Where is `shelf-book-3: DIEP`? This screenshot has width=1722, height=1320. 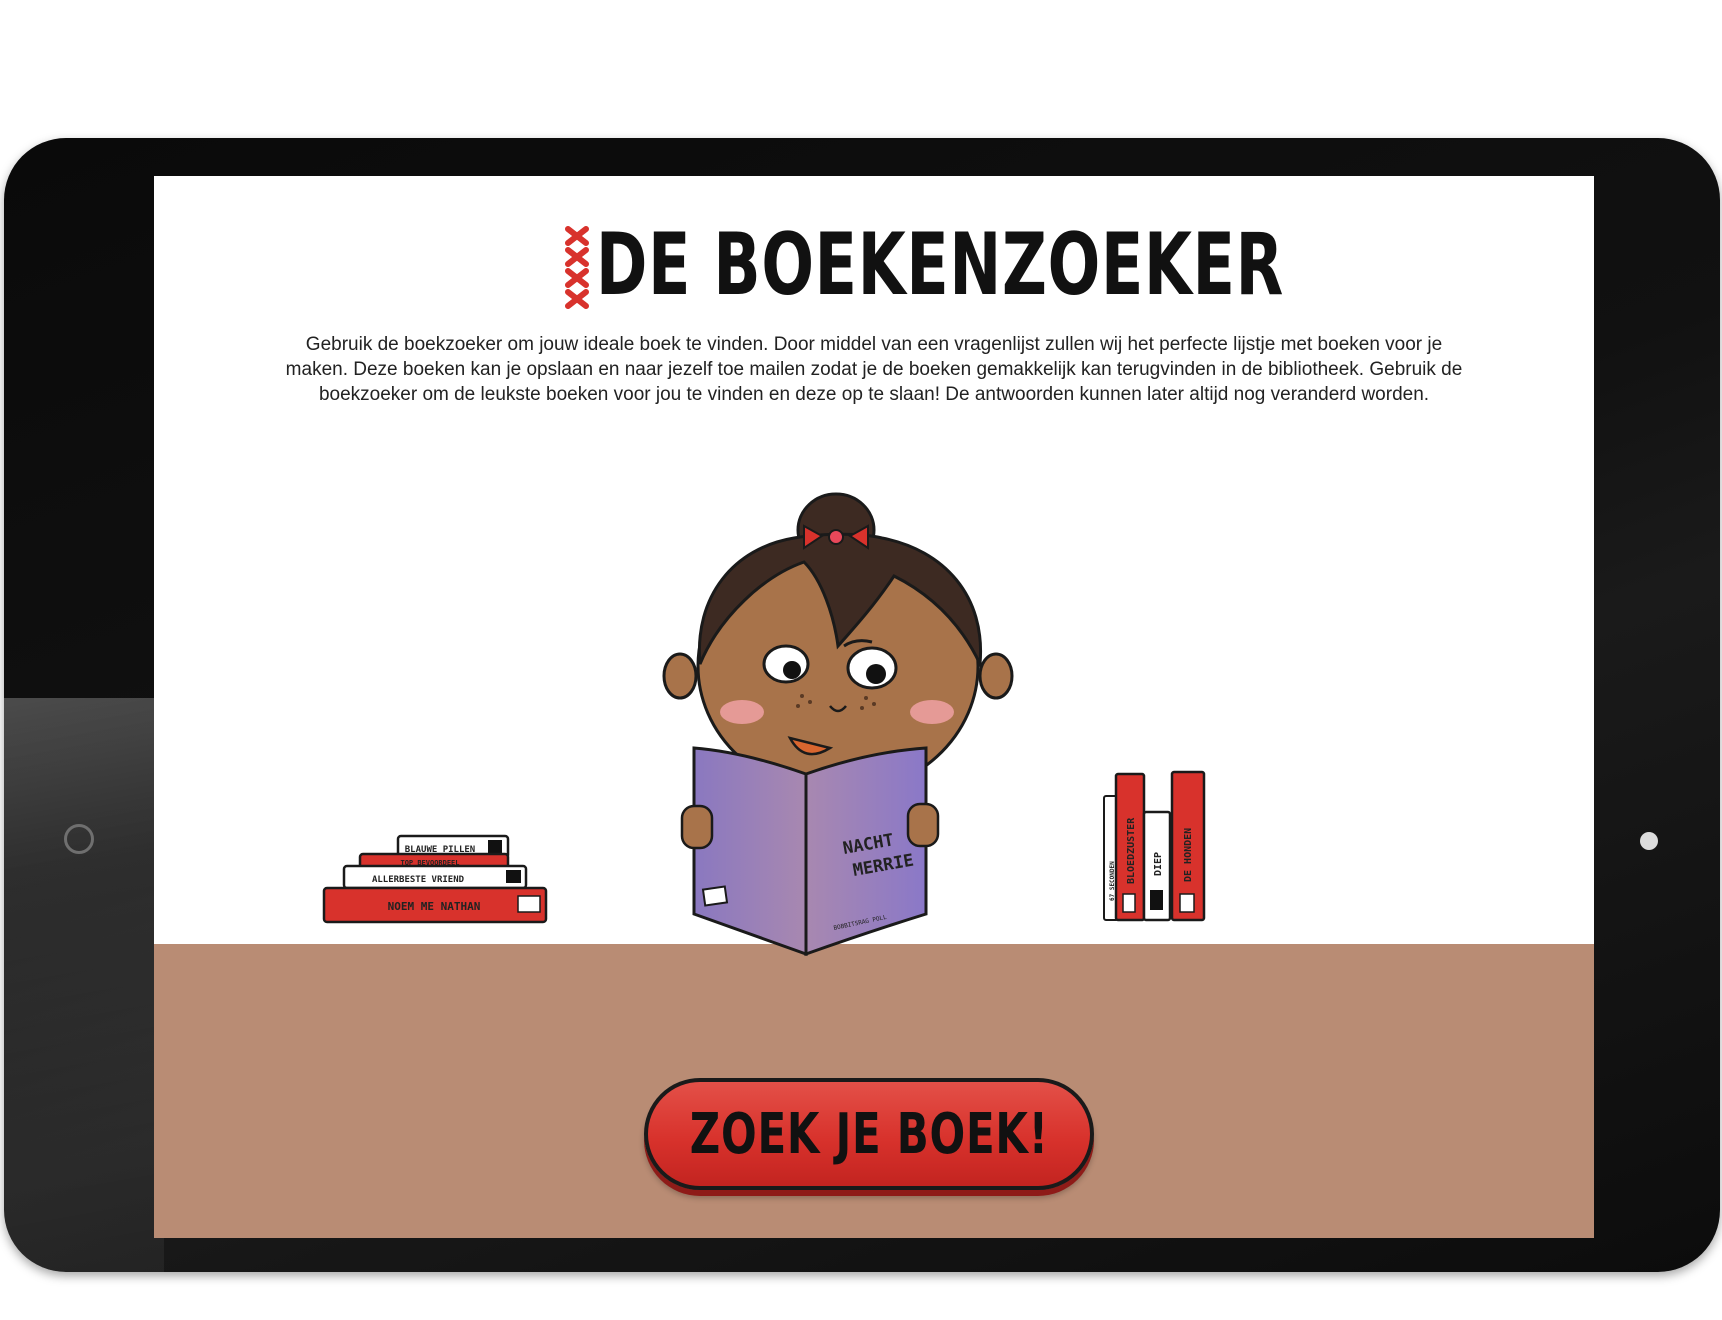 shelf-book-3: DIEP is located at coordinates (1157, 866).